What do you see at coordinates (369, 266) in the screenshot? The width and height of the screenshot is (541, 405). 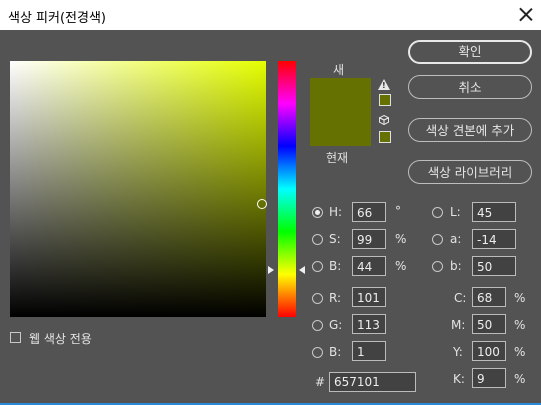 I see `brightness-input: 44` at bounding box center [369, 266].